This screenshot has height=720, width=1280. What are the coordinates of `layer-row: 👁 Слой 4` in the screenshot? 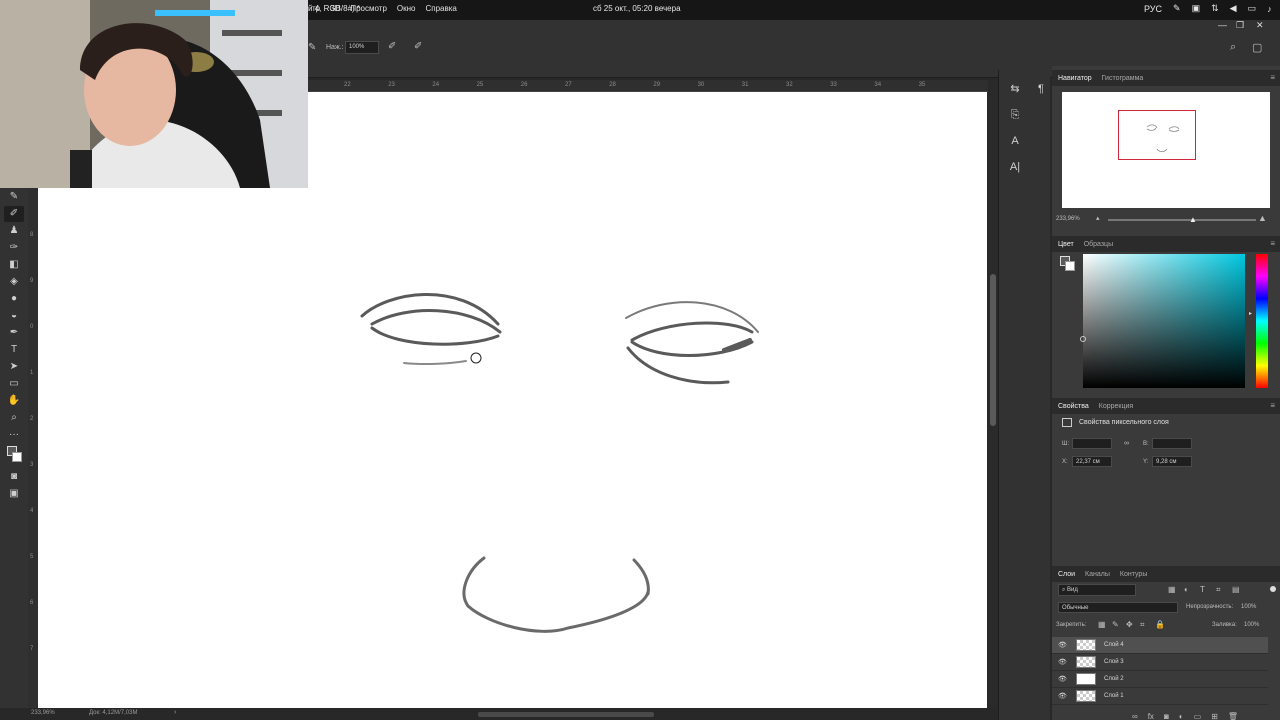 It's located at (1160, 645).